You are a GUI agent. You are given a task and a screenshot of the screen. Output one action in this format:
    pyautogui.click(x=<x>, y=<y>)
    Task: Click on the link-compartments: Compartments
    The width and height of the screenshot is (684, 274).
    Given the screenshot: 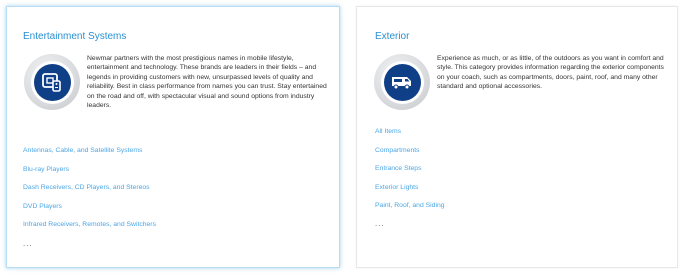 What is the action you would take?
    pyautogui.click(x=410, y=156)
    